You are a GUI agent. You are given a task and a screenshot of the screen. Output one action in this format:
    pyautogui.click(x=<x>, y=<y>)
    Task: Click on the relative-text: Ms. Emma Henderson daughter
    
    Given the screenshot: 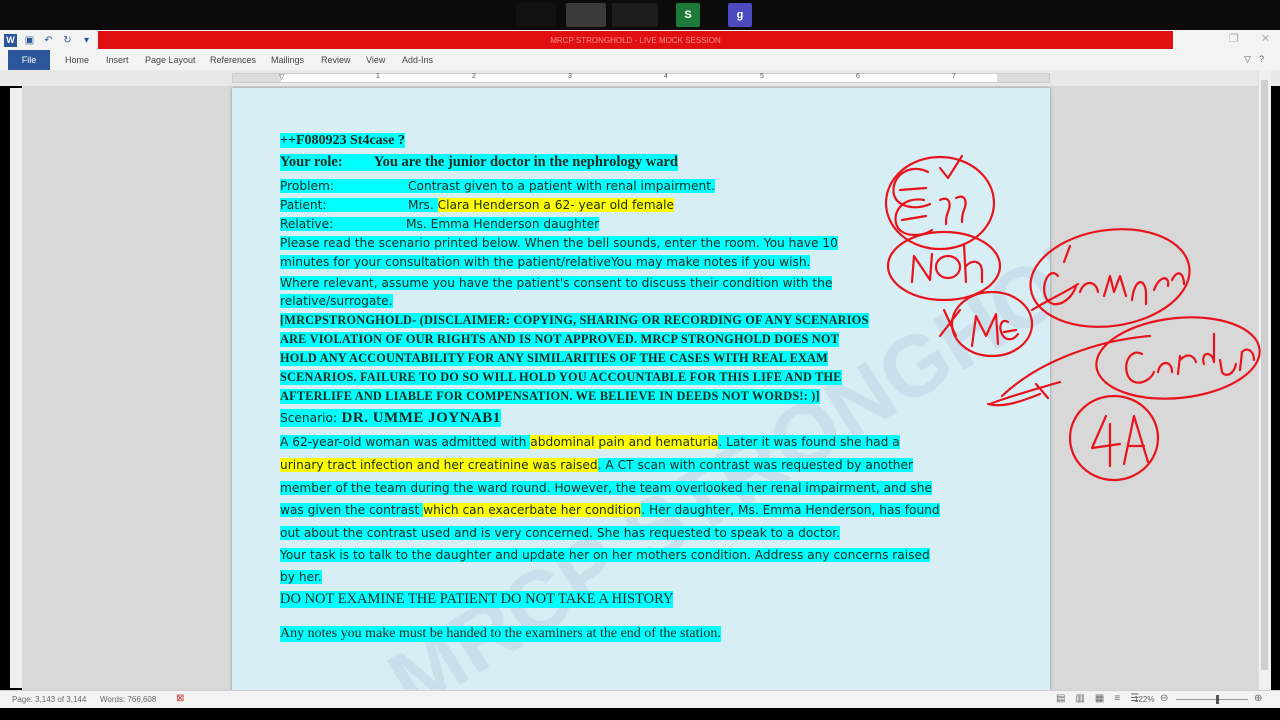 What is the action you would take?
    pyautogui.click(x=503, y=224)
    